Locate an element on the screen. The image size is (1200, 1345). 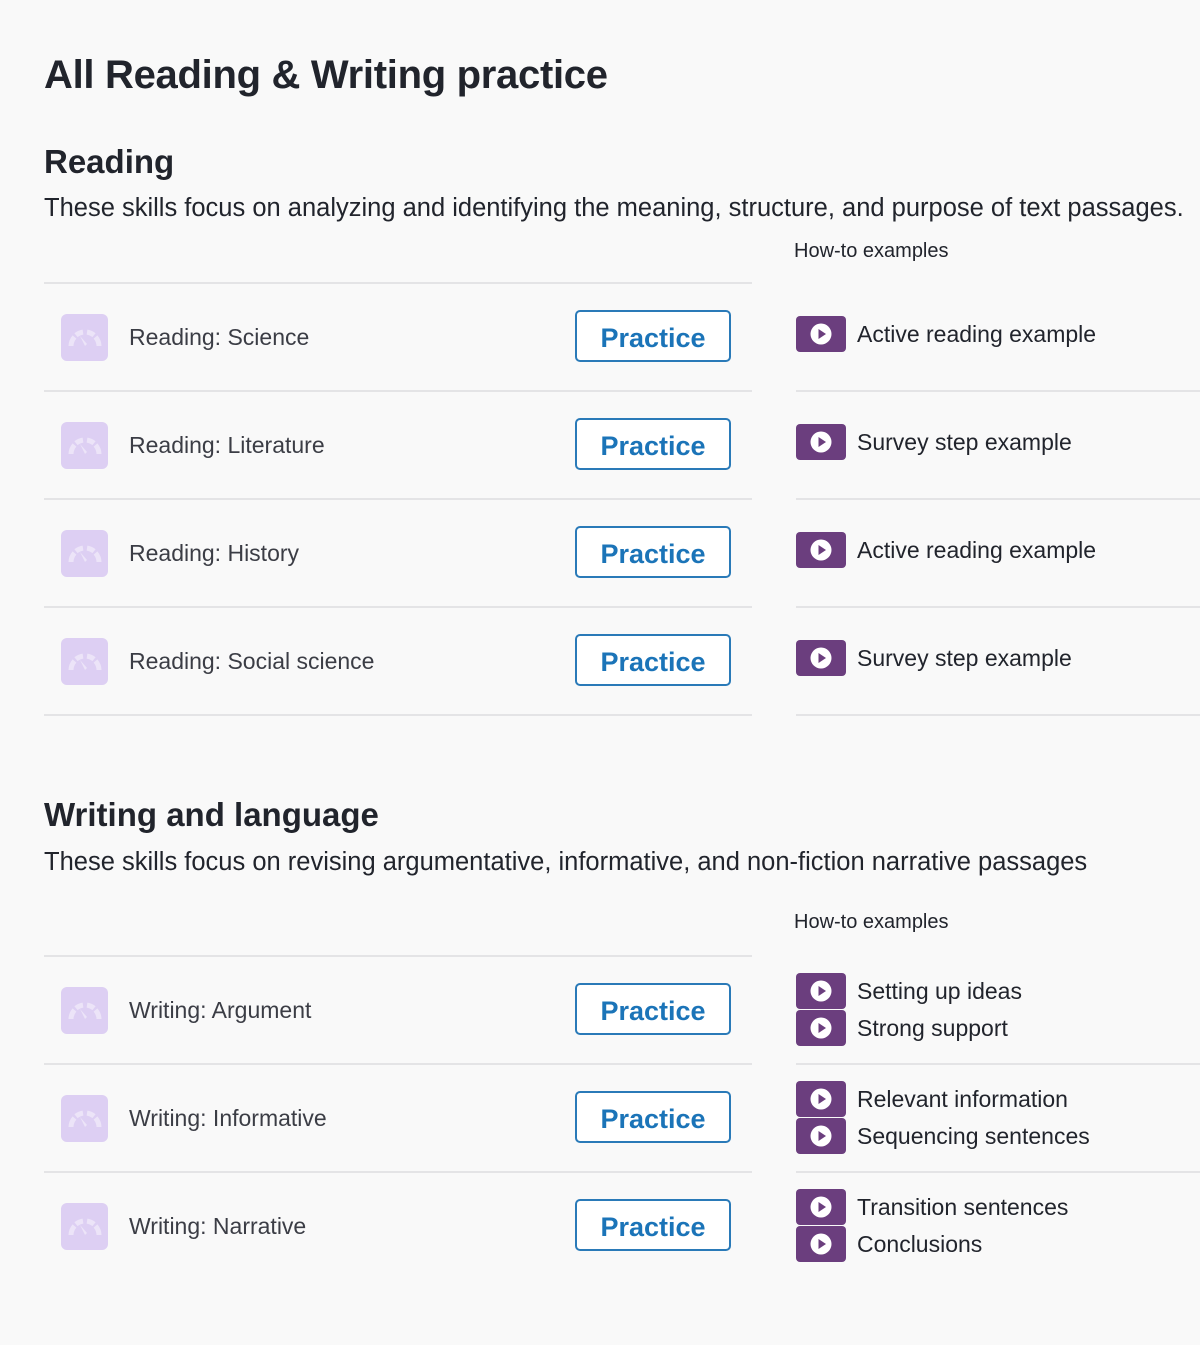
section-title: Writing and language is located at coordinates (211, 814).